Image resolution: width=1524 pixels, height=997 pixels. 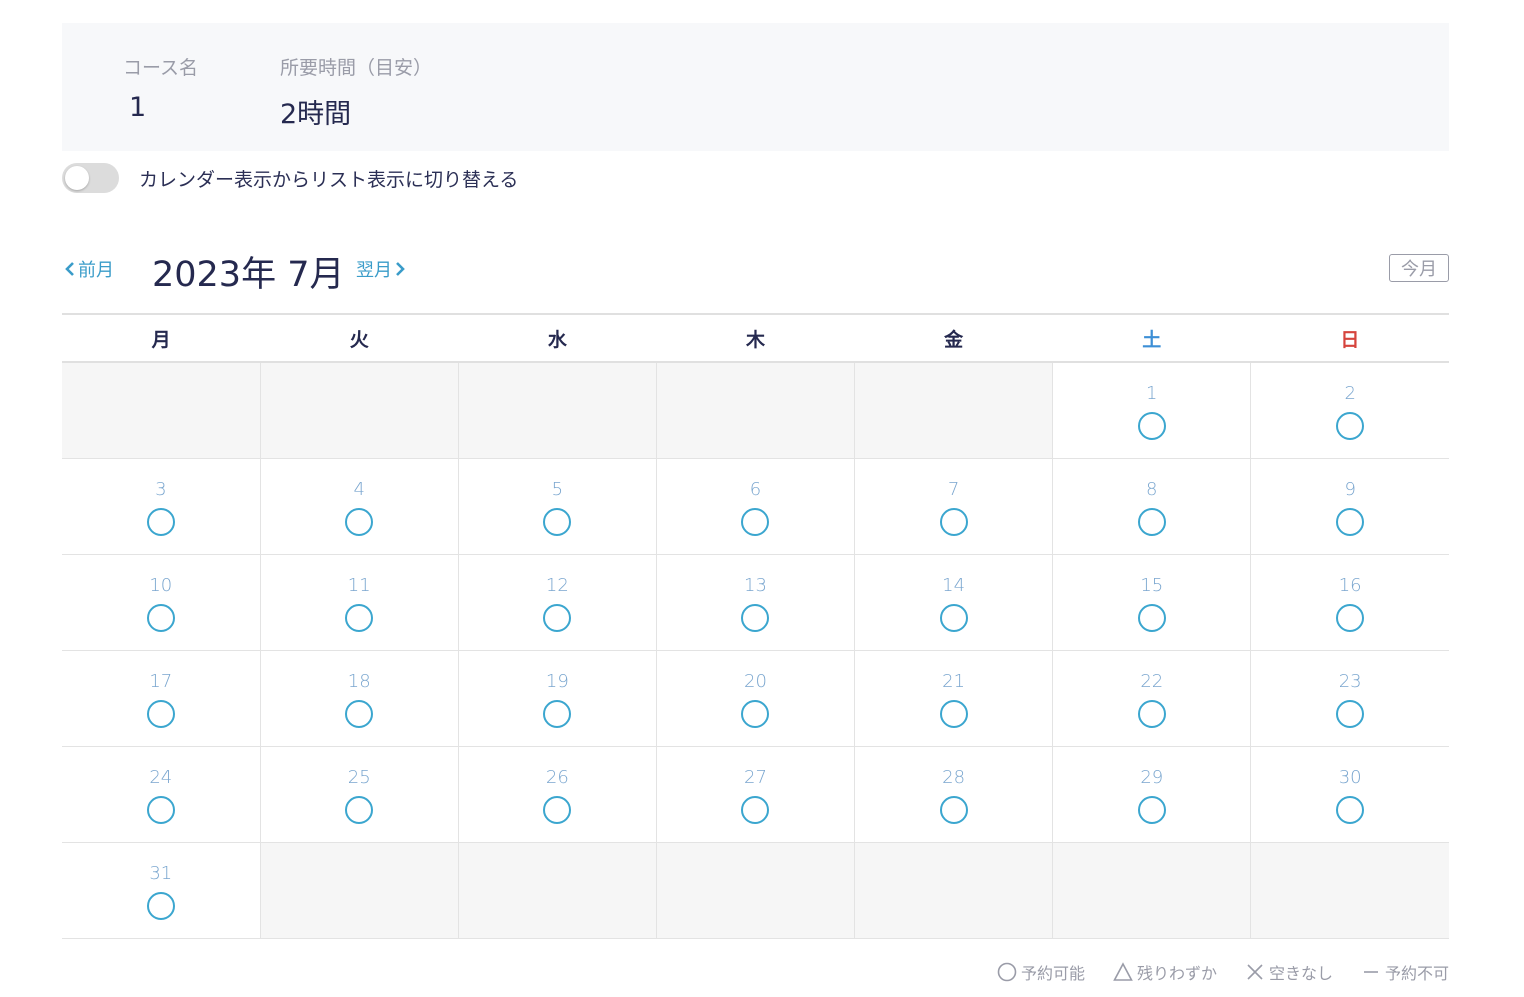 I want to click on calendar-day-cell: 3, so click(x=161, y=506).